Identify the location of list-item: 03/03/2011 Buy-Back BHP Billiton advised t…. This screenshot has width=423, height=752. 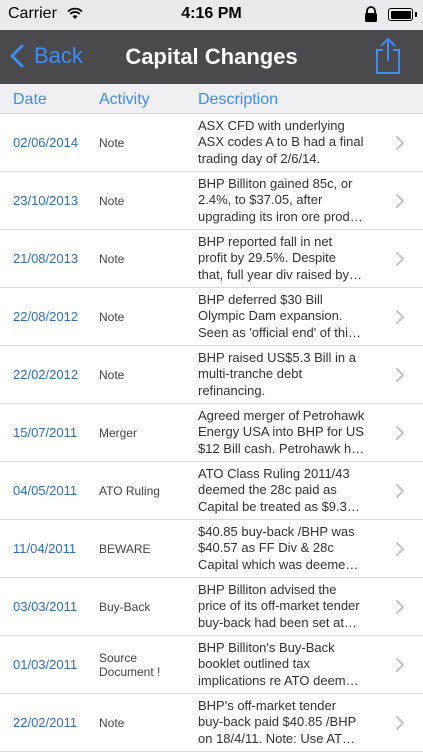
(211, 607).